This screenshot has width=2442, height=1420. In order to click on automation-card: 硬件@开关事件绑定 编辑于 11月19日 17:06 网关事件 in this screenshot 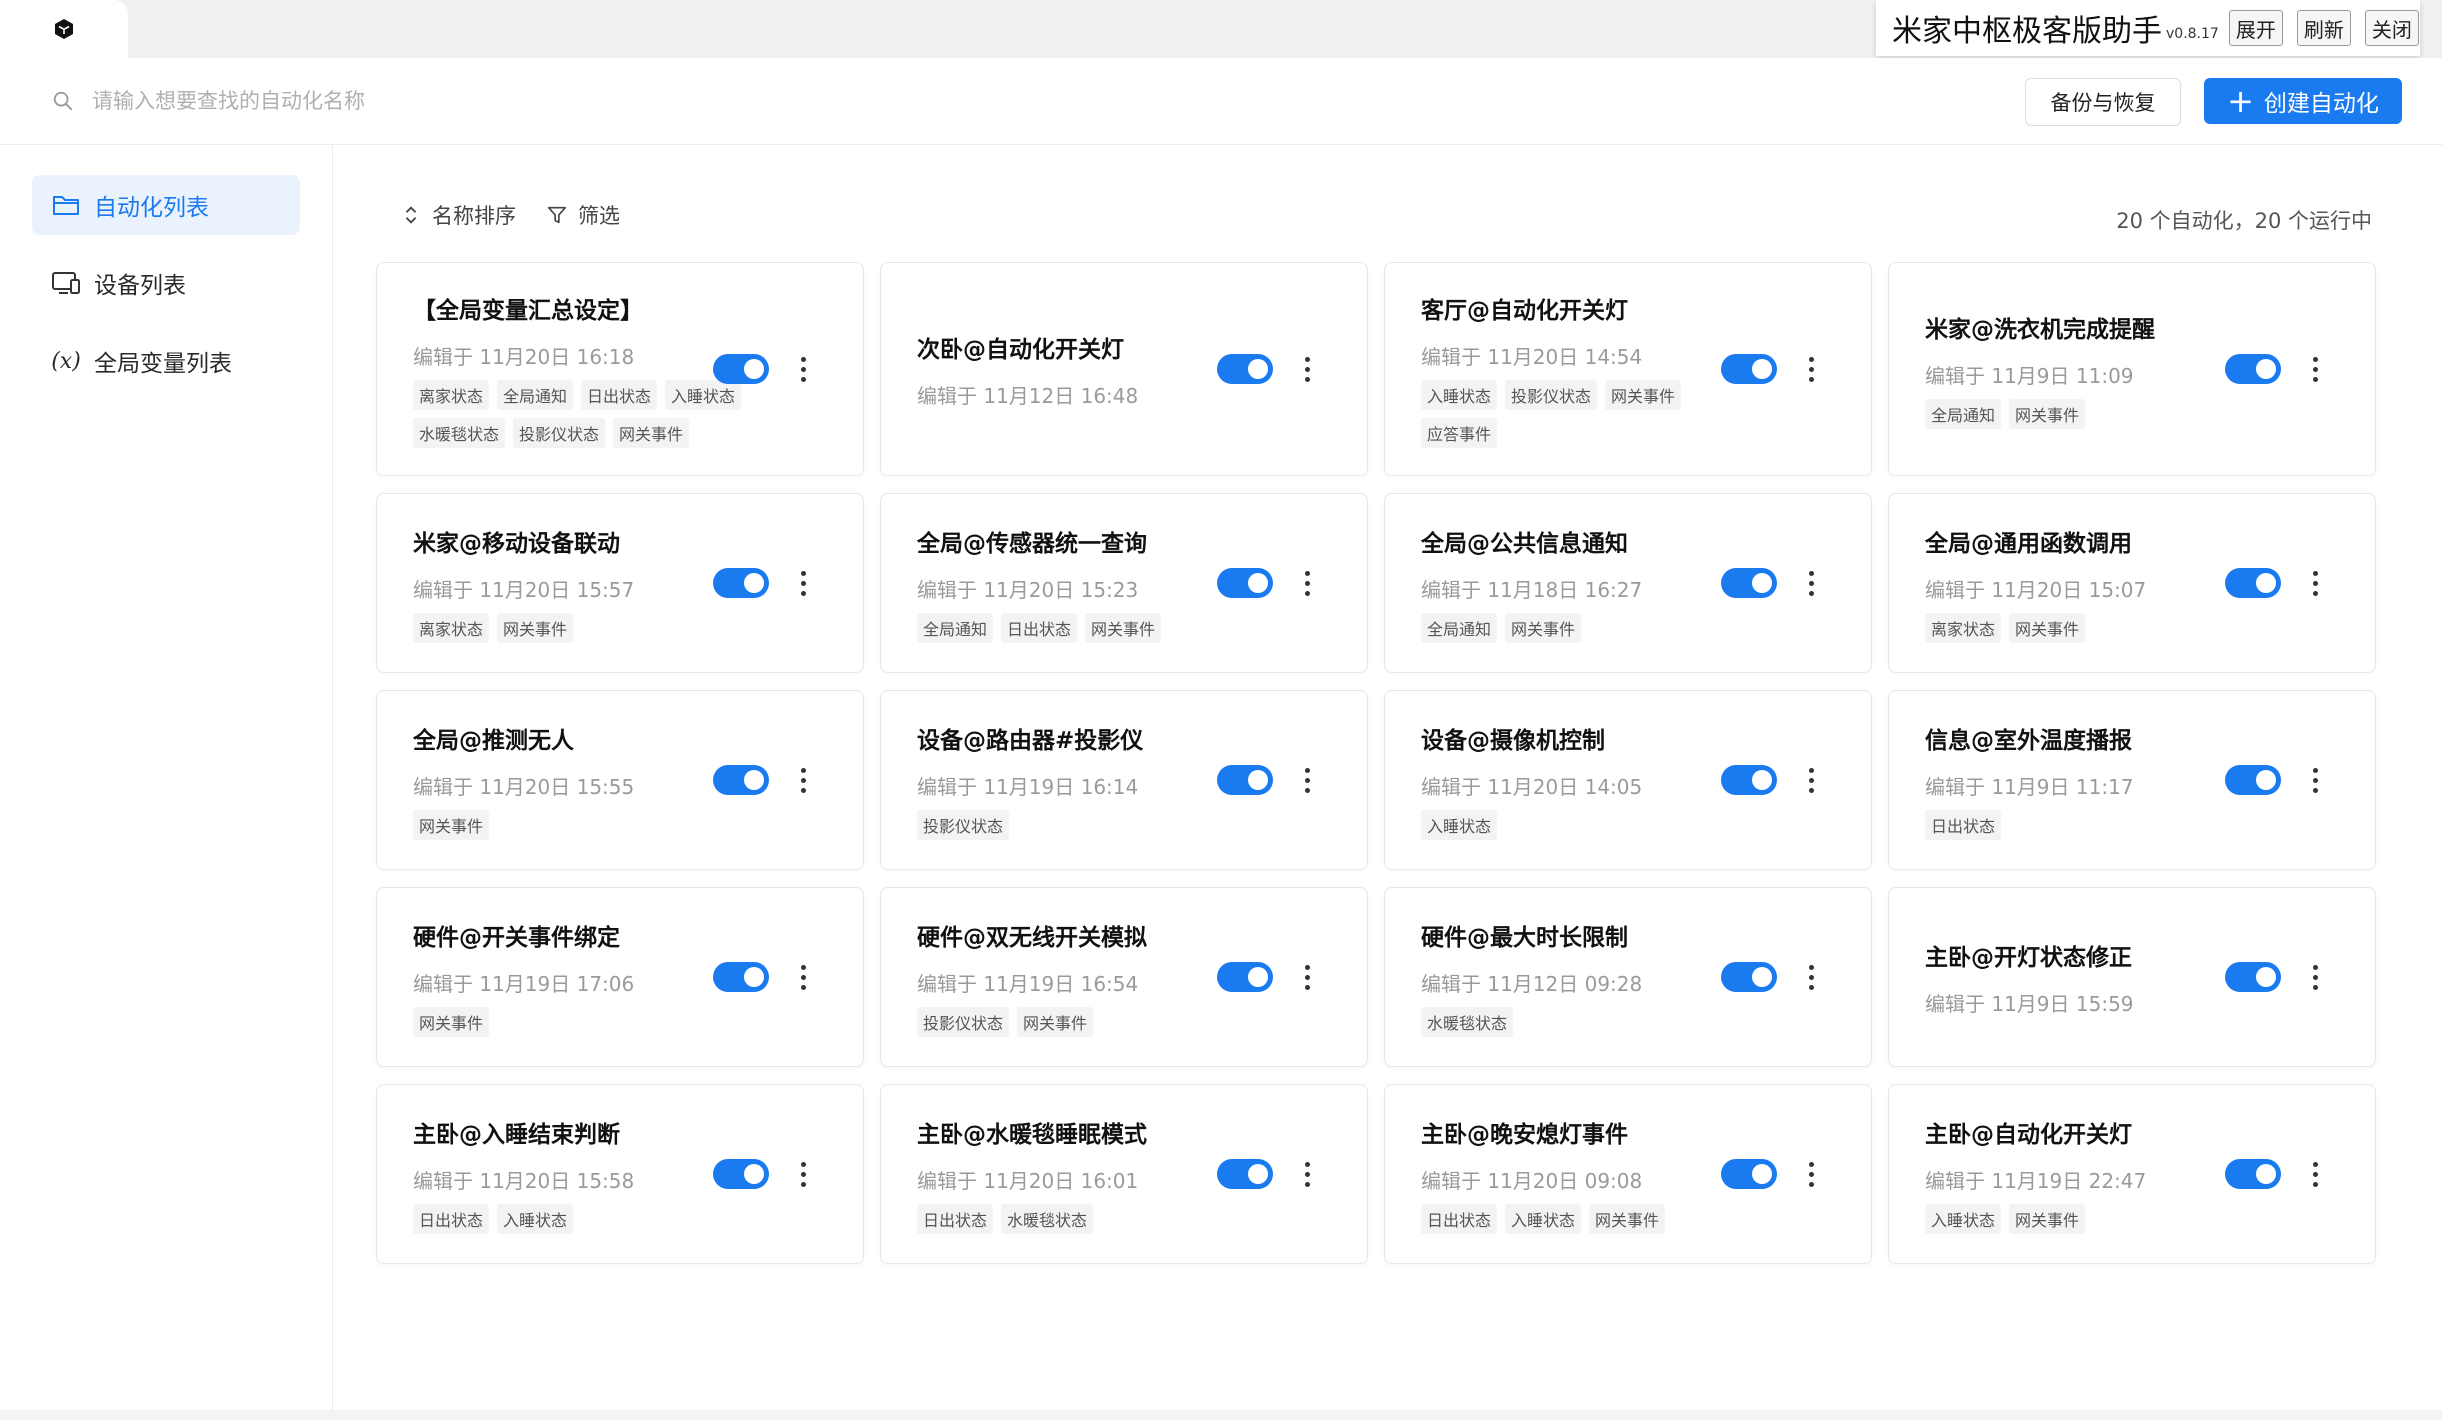, I will do `click(620, 977)`.